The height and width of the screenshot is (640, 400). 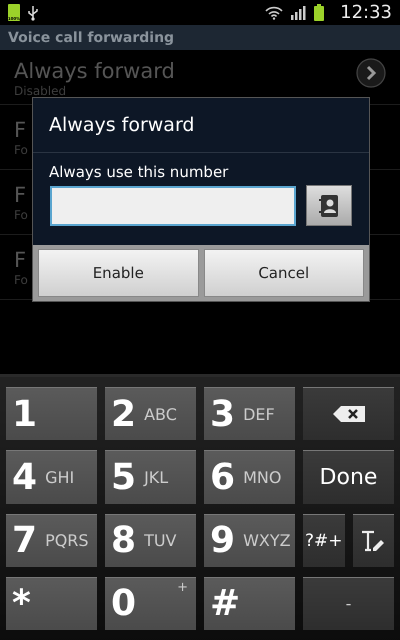 What do you see at coordinates (150, 603) in the screenshot?
I see `keypad-key: 0 +` at bounding box center [150, 603].